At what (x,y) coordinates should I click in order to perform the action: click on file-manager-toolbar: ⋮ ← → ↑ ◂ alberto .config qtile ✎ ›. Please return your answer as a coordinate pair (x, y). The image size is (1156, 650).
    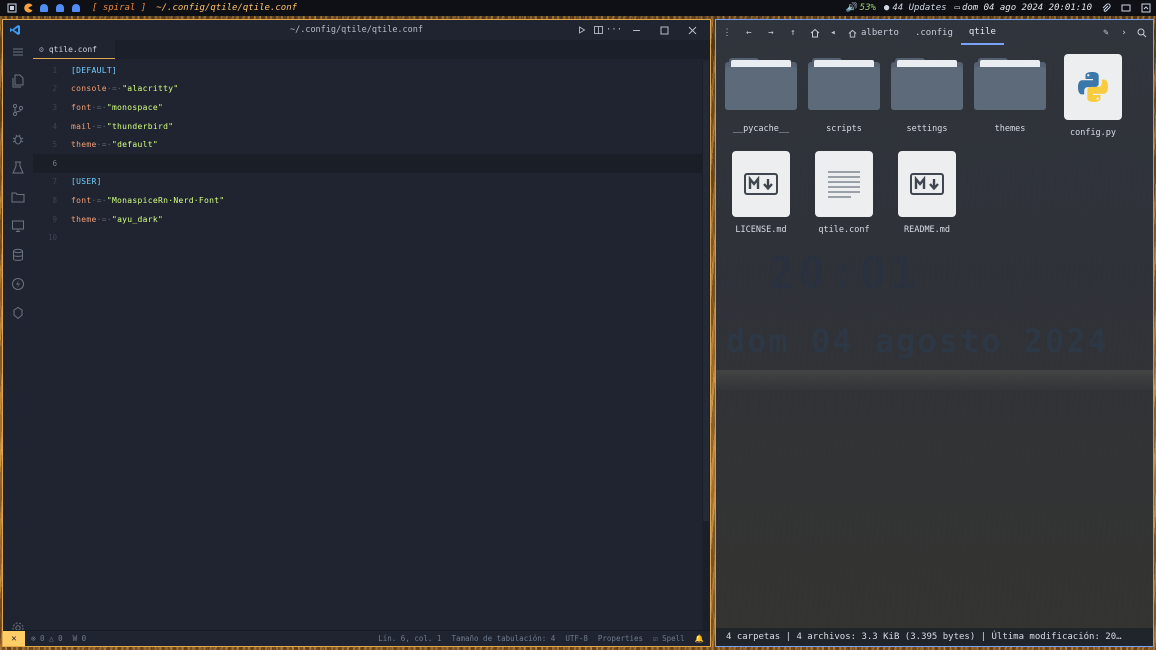
    Looking at the image, I should click on (934, 33).